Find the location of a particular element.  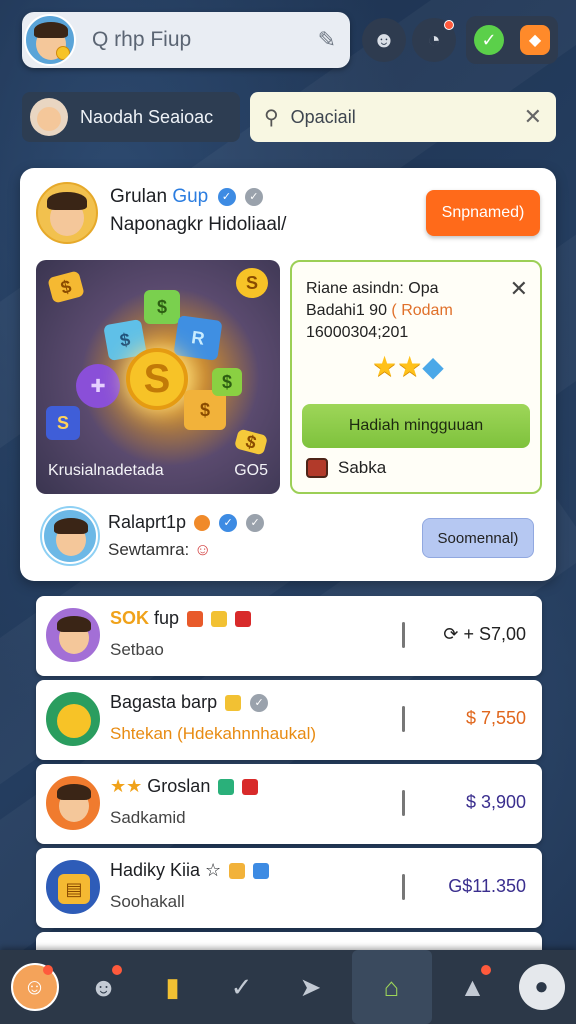

reward-line-2: Badahi1 90 ( Rodam is located at coordinates (379, 311).